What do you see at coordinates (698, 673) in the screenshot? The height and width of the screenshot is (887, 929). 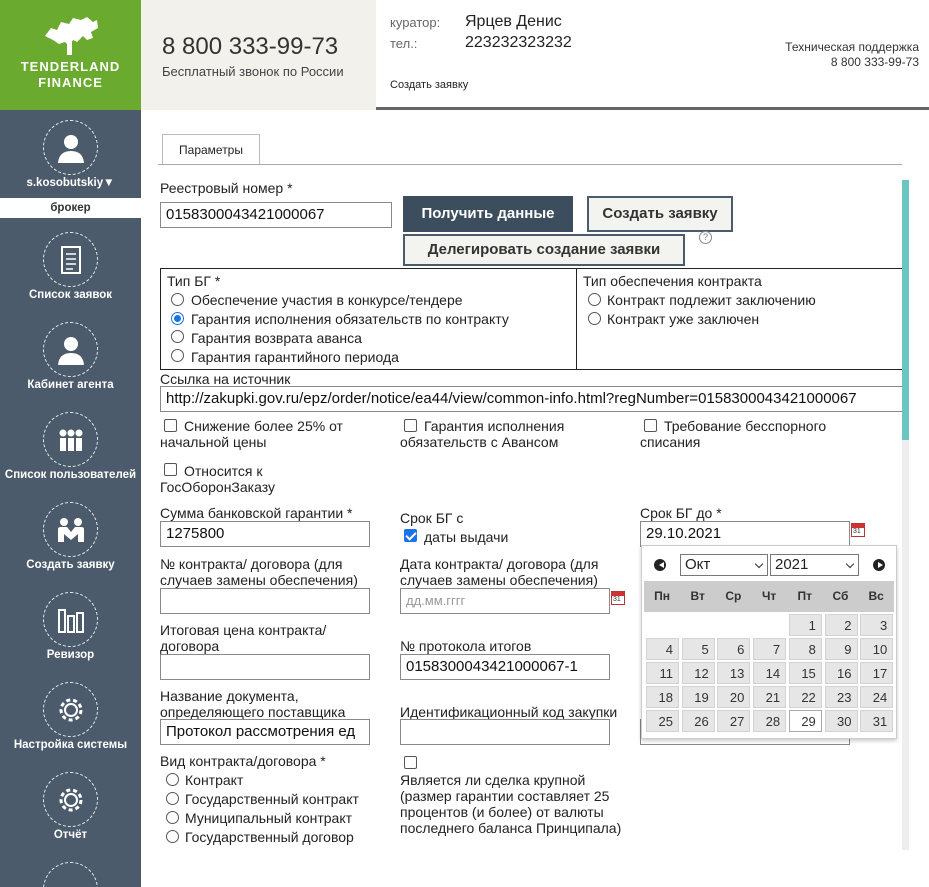 I see `calendar-day: 12` at bounding box center [698, 673].